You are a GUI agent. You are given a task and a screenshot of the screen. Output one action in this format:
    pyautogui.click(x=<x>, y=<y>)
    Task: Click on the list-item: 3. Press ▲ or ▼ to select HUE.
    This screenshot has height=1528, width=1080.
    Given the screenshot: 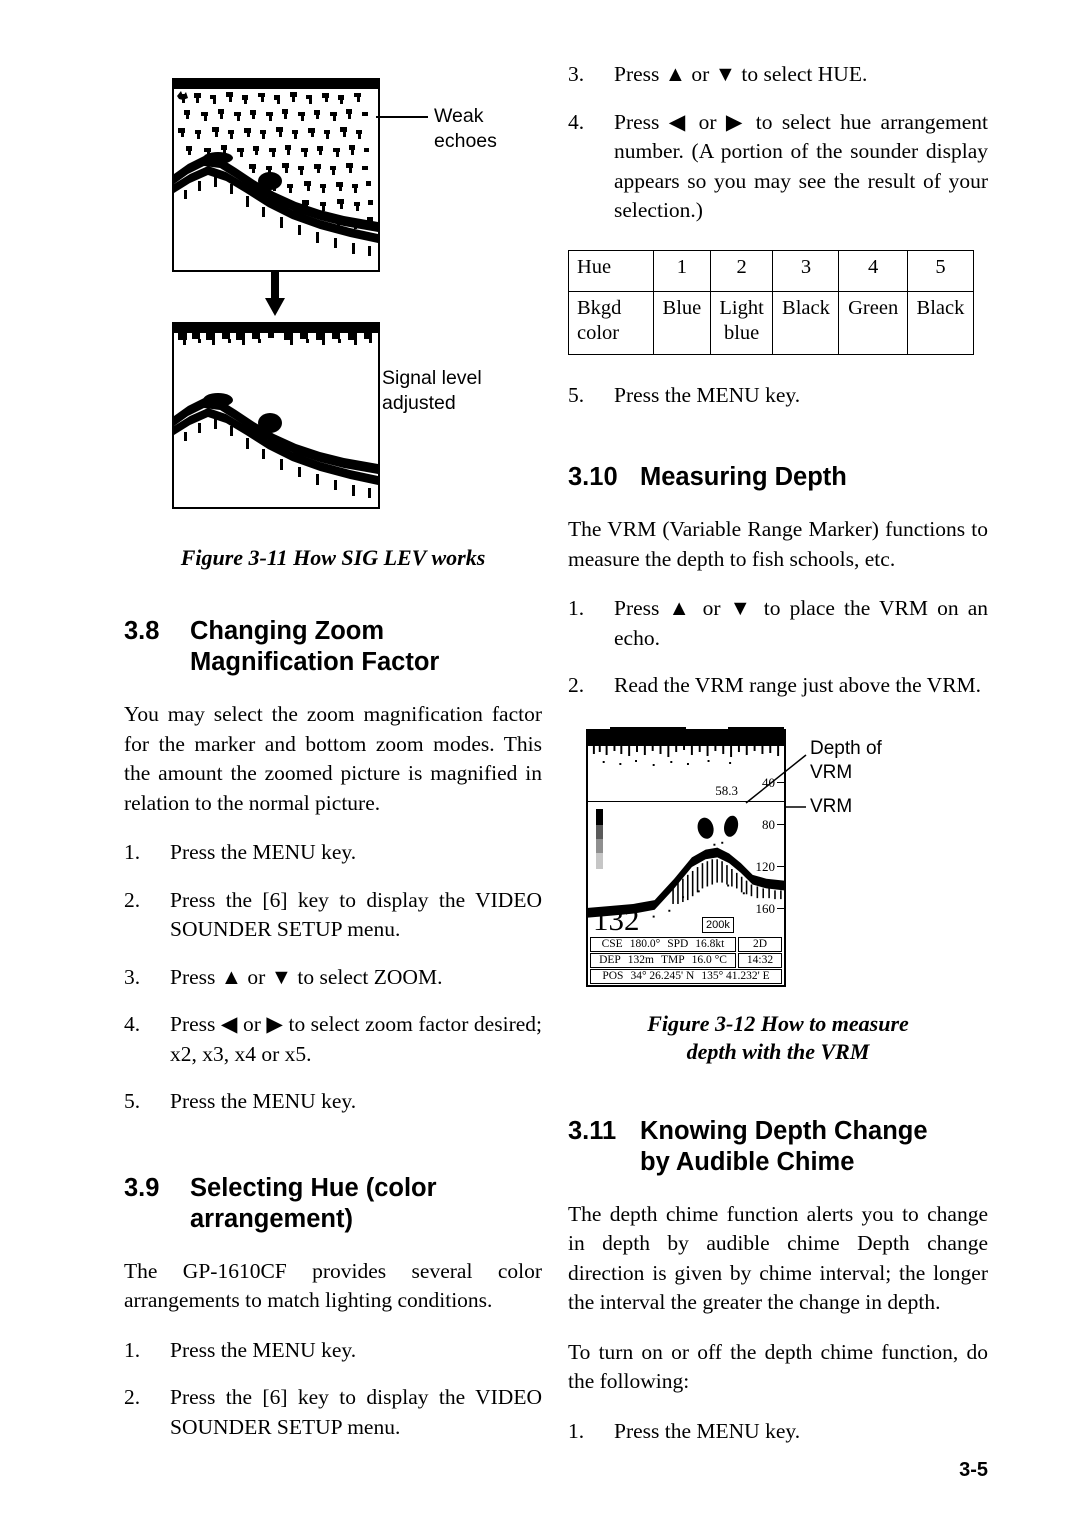 What is the action you would take?
    pyautogui.click(x=778, y=75)
    